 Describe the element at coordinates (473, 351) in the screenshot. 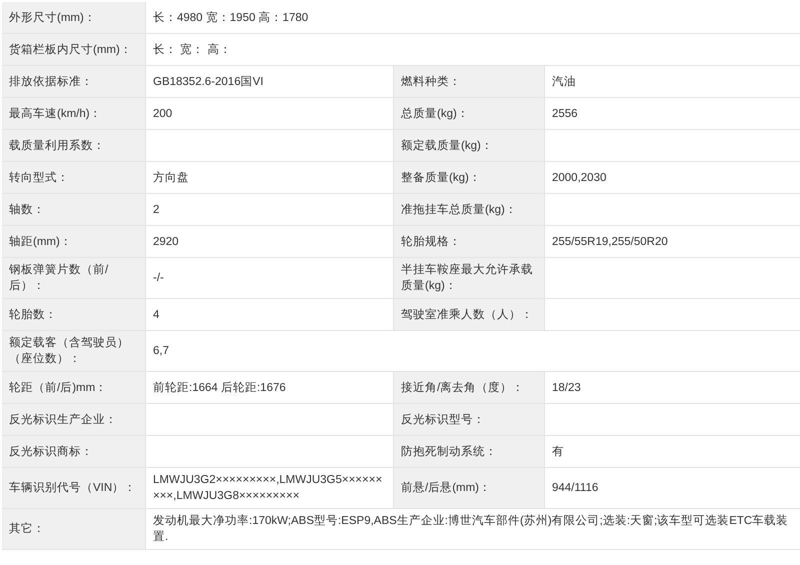

I see `value-cell: 6,7` at that location.